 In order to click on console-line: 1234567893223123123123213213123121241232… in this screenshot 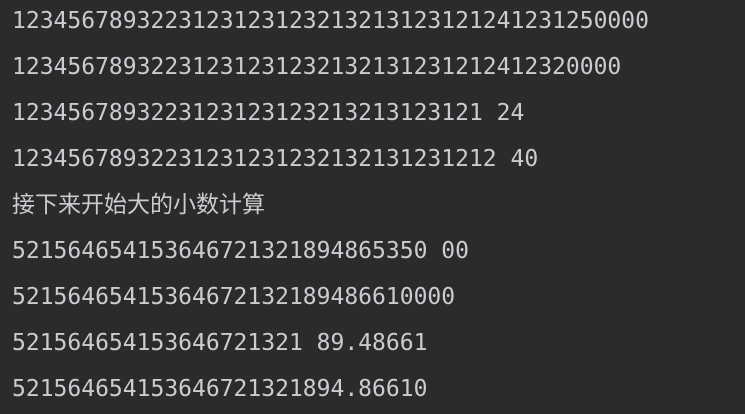, I will do `click(317, 67)`.